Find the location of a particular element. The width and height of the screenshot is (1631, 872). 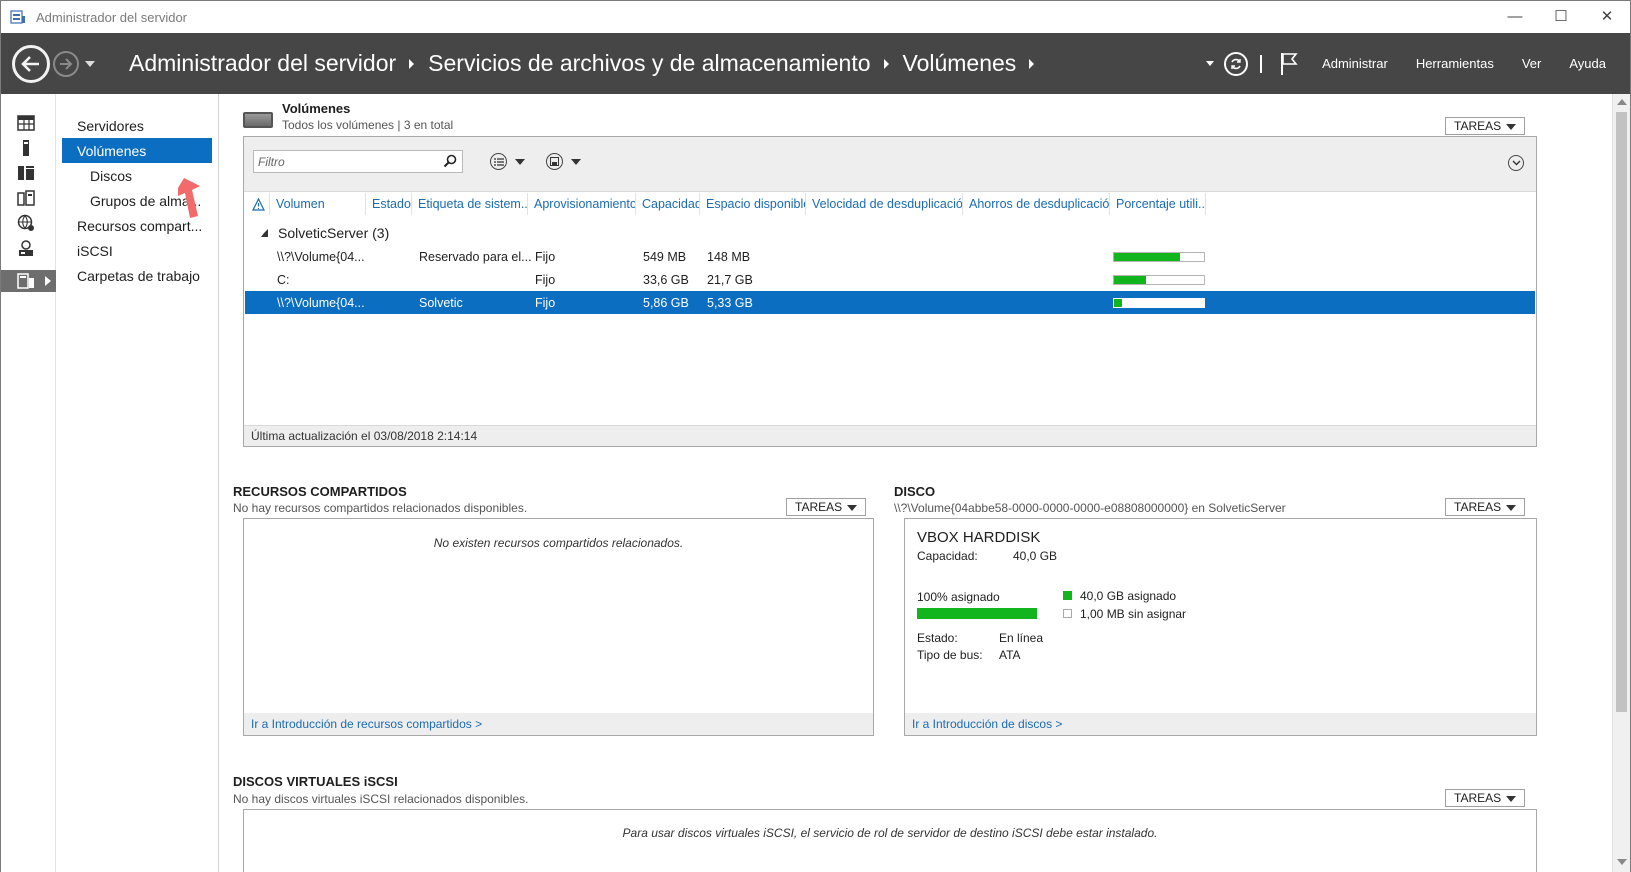

search-icon is located at coordinates (450, 161).